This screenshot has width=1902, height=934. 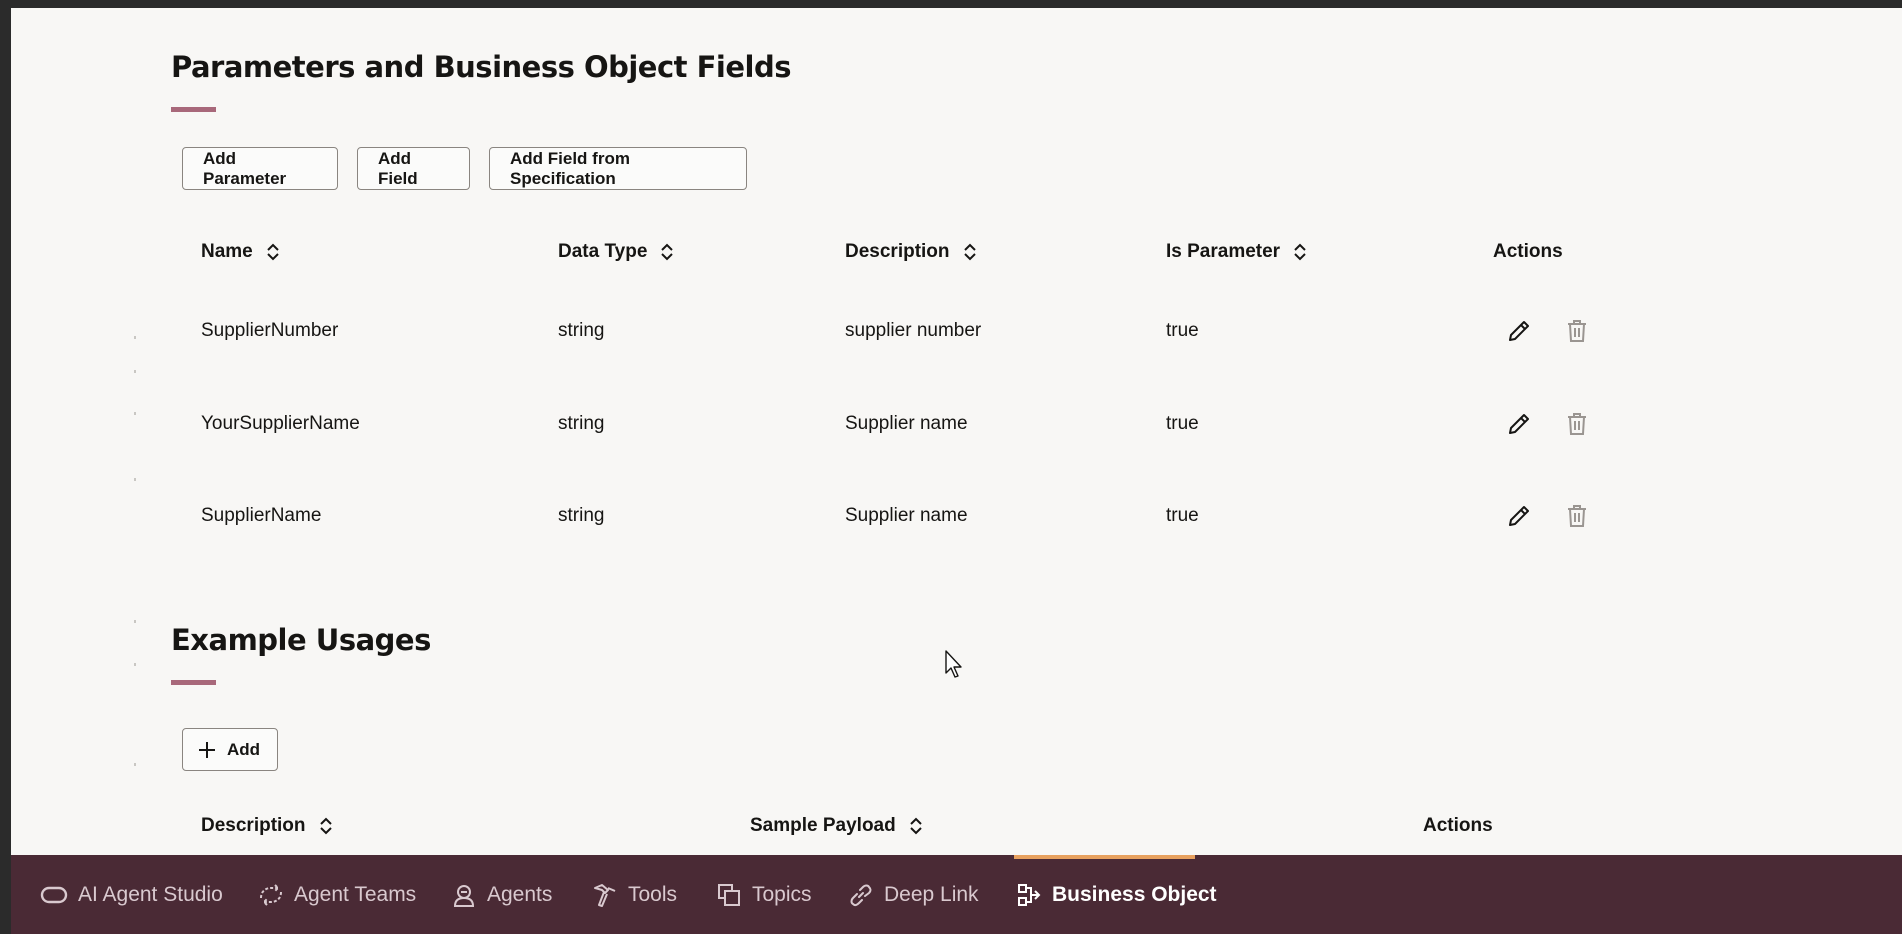 I want to click on add-example-button: Add, so click(x=230, y=749).